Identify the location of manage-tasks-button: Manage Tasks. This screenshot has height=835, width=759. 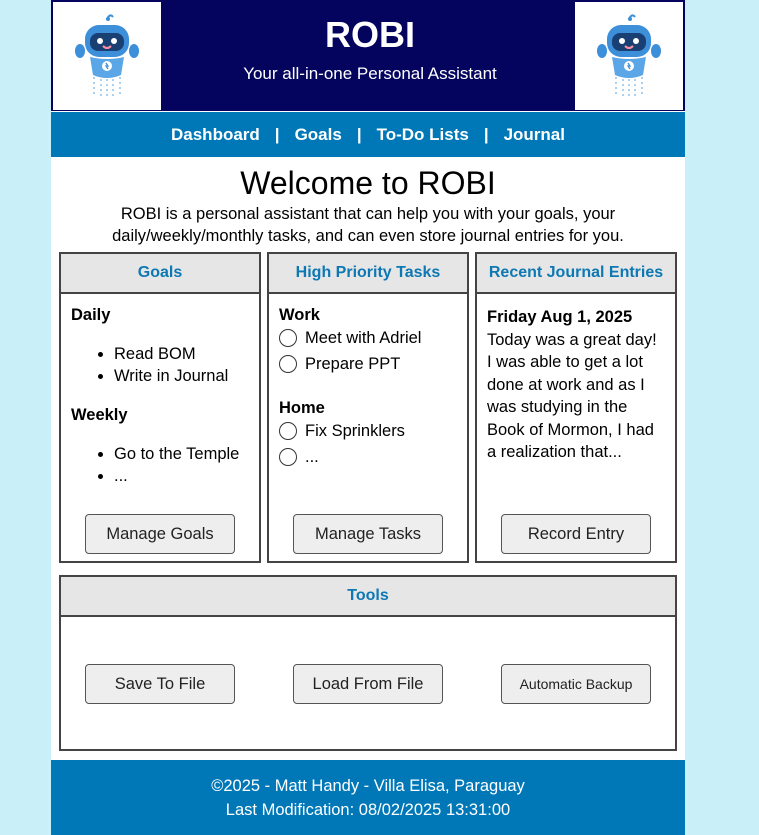
(368, 534).